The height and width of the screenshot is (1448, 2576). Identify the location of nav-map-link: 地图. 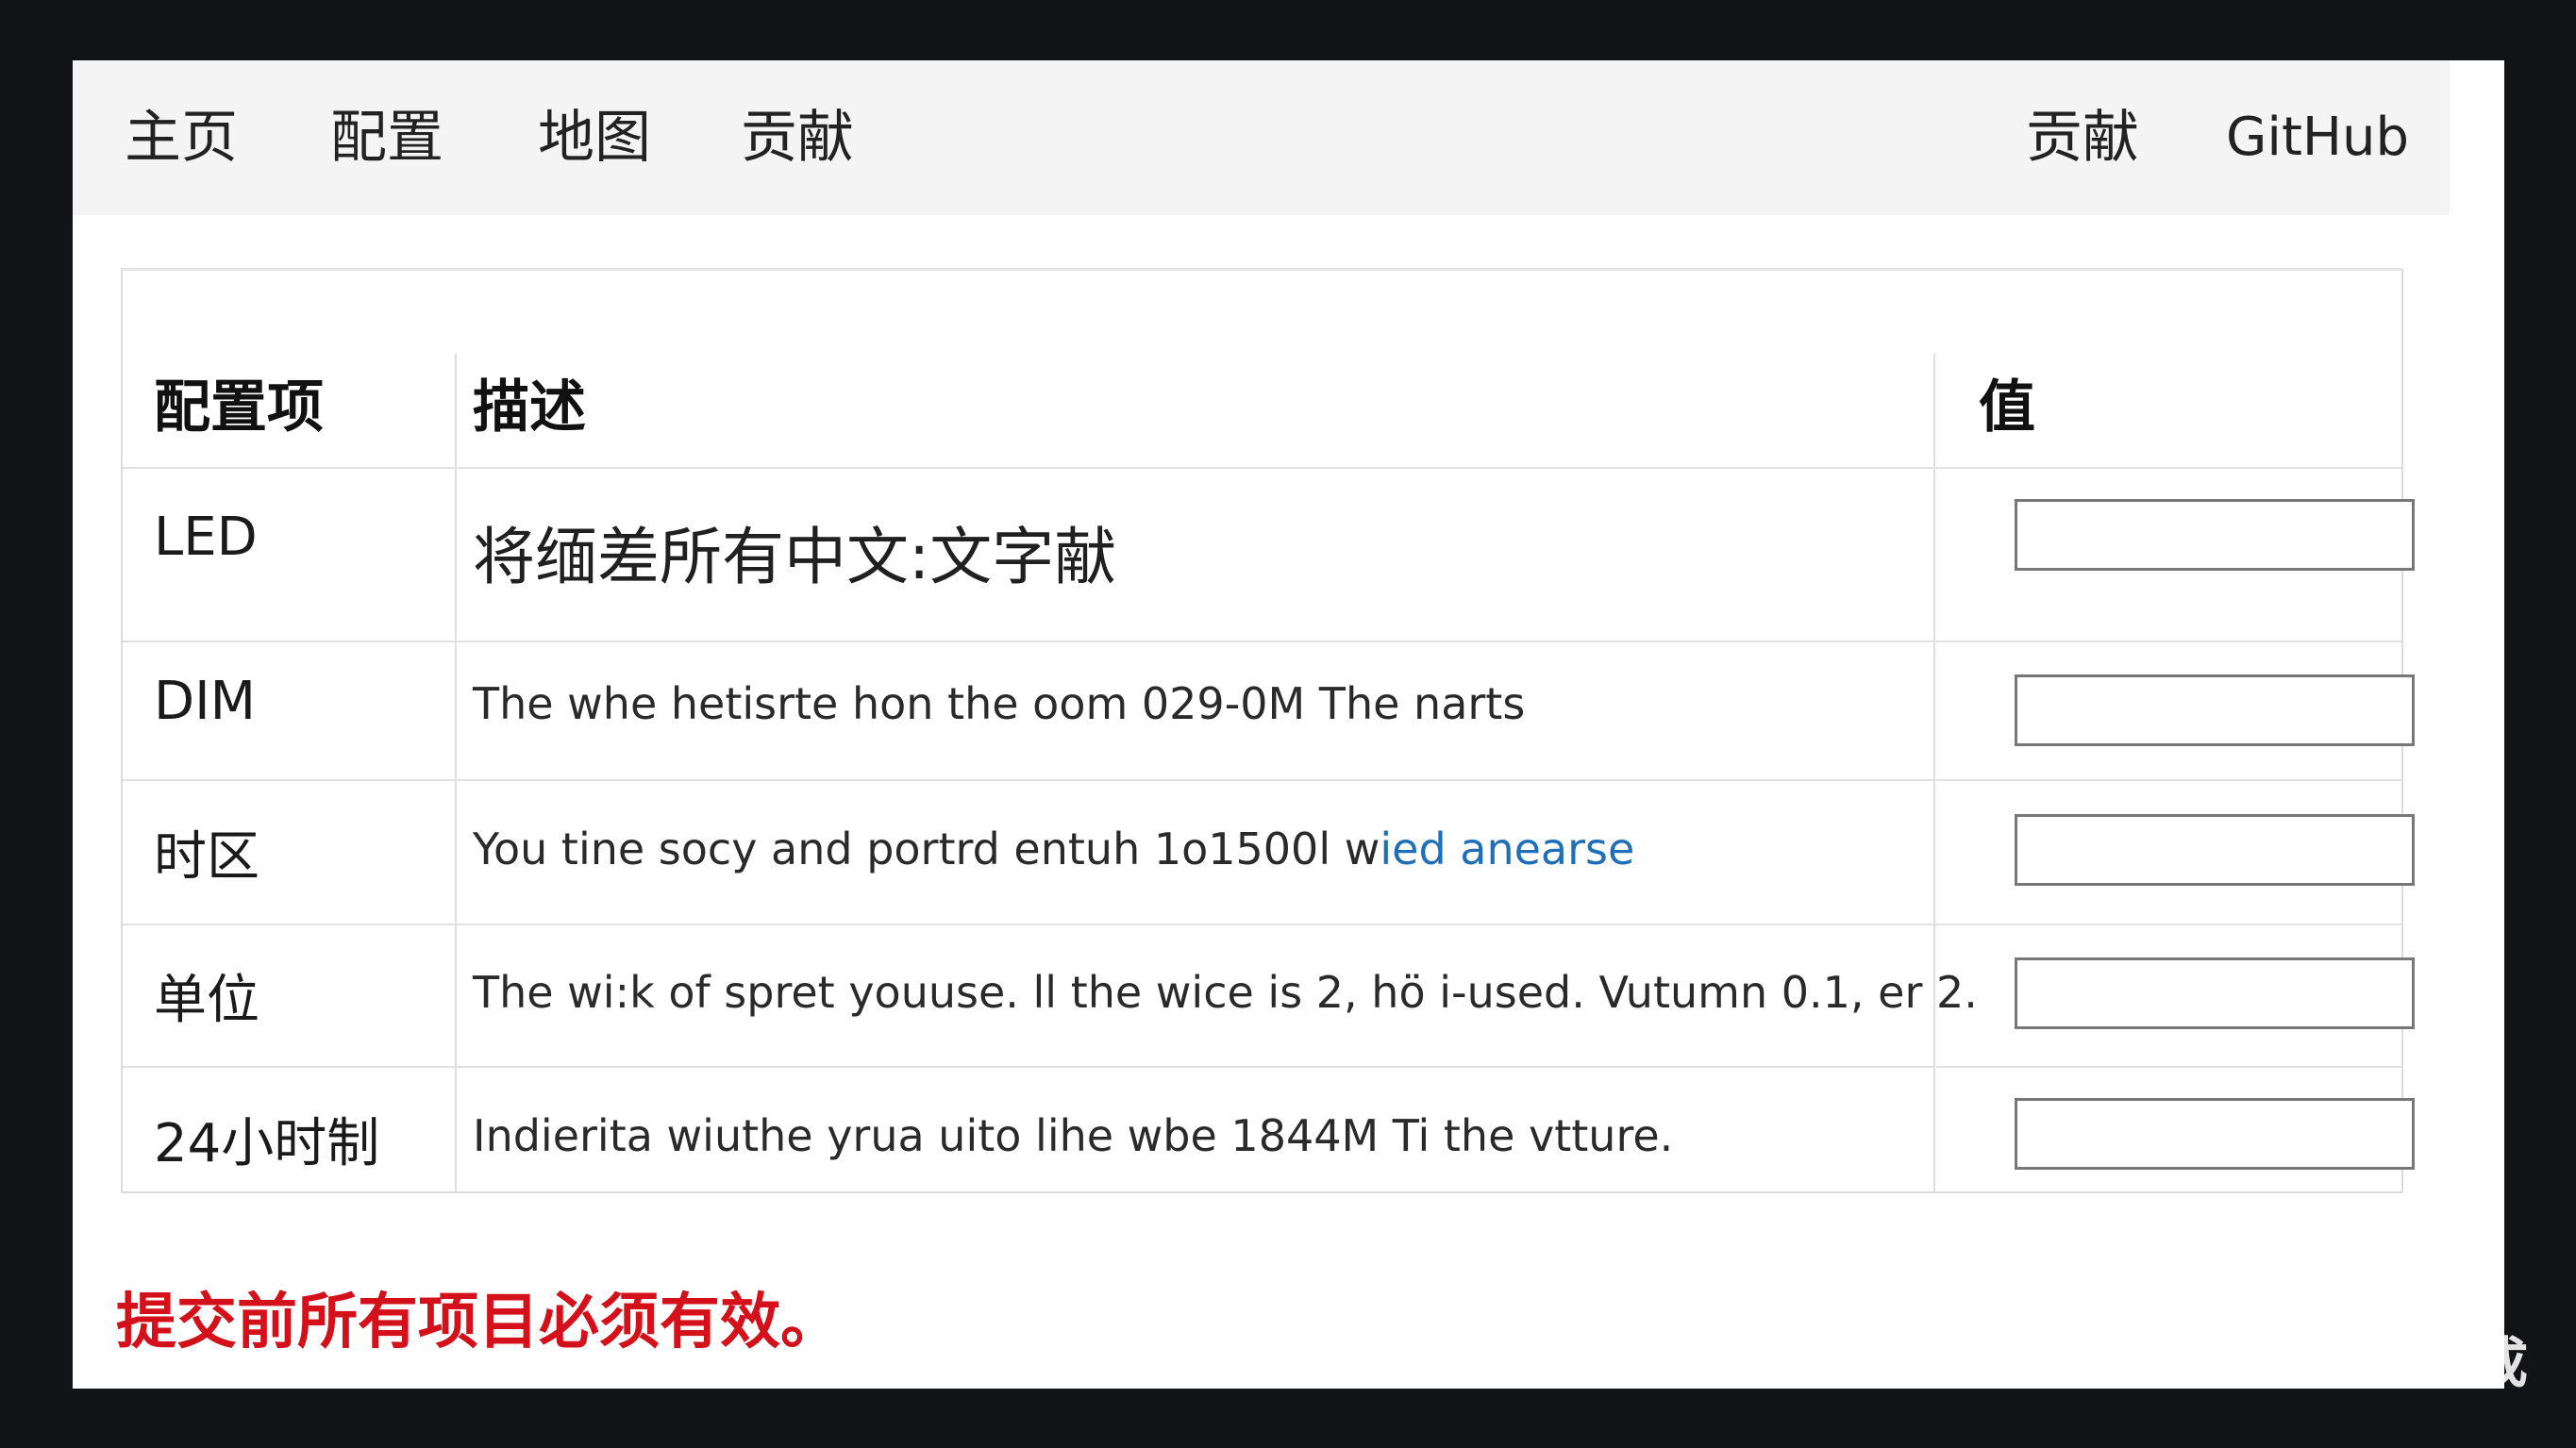
(594, 137).